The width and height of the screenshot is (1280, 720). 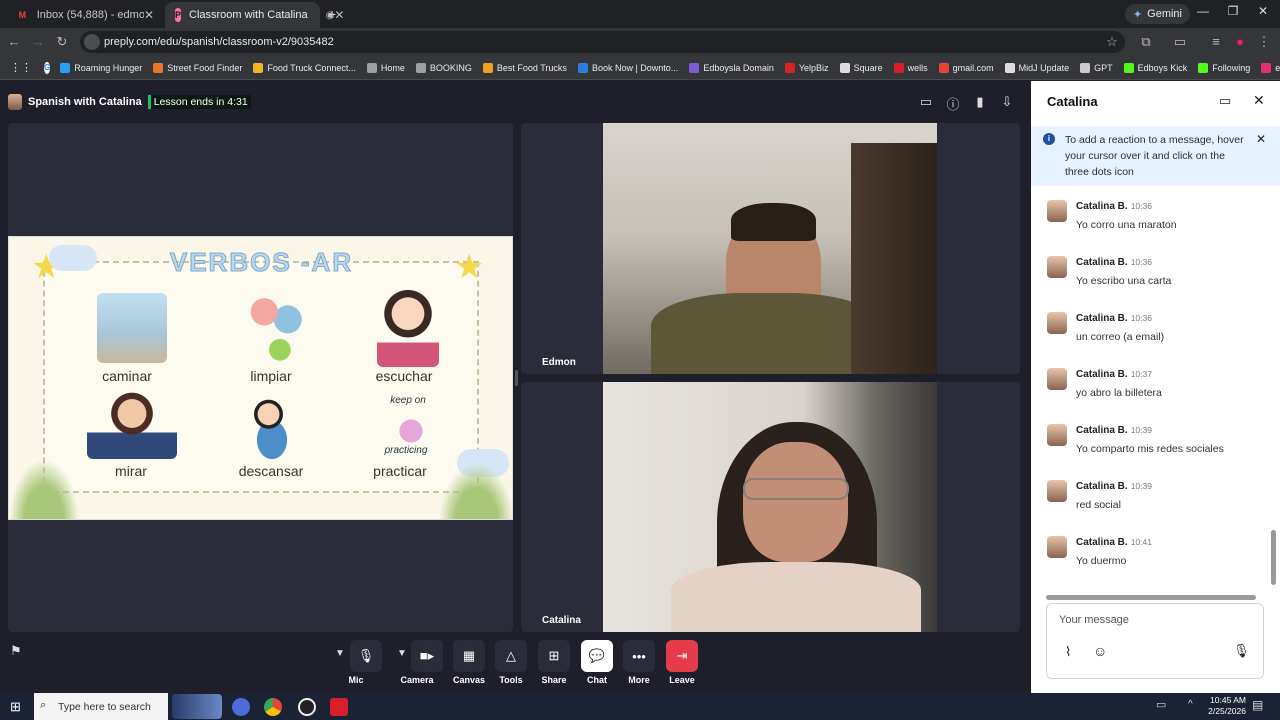 I want to click on restore-icon: ❐, so click(x=1233, y=11).